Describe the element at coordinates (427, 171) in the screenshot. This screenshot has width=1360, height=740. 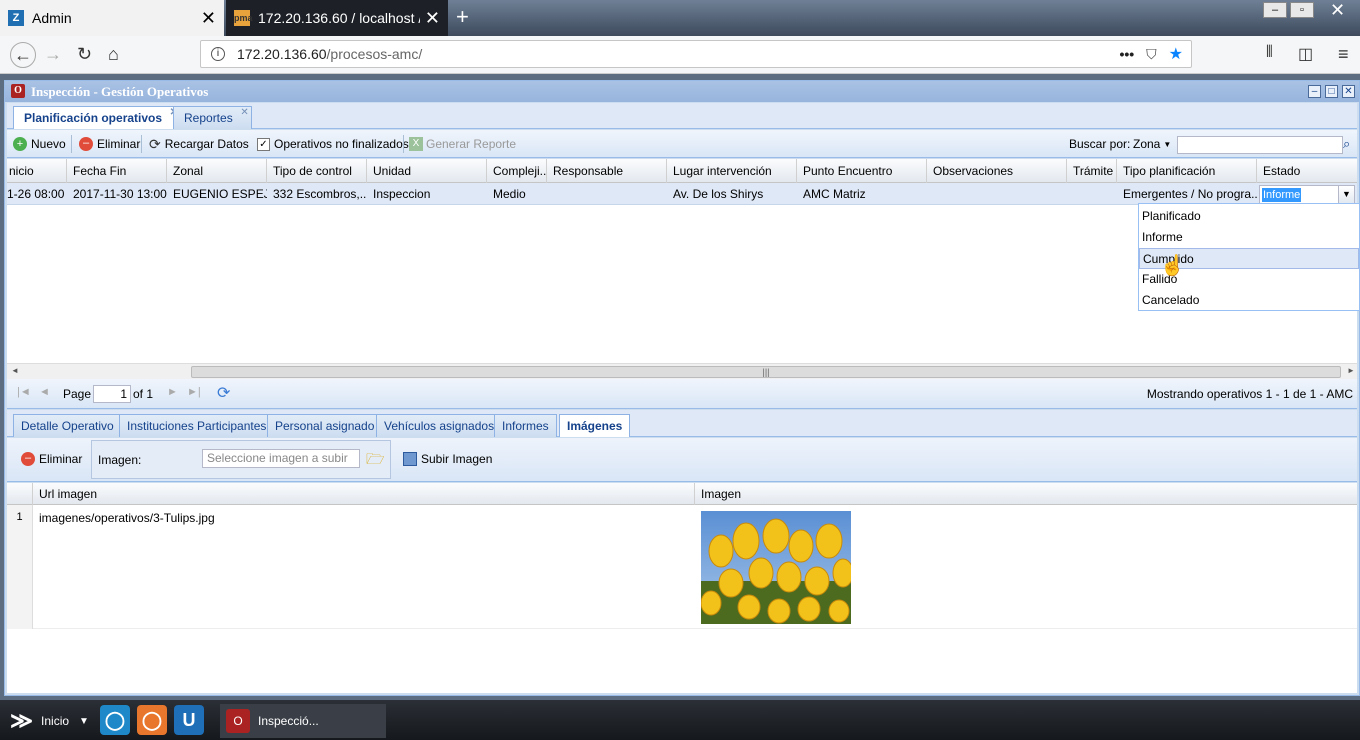
I see `col-header-unidad: Unidad` at that location.